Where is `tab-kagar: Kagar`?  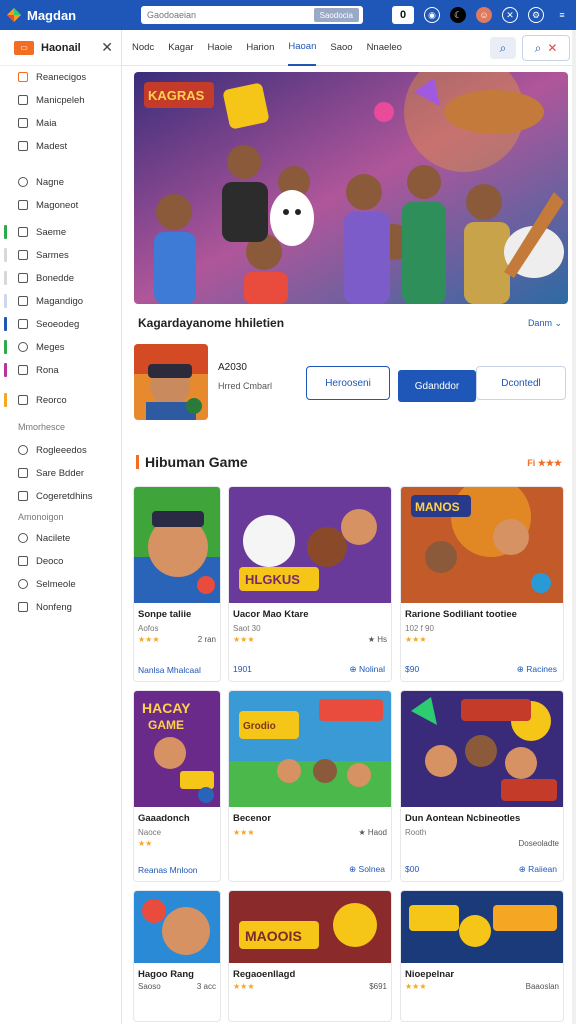 tab-kagar: Kagar is located at coordinates (180, 48).